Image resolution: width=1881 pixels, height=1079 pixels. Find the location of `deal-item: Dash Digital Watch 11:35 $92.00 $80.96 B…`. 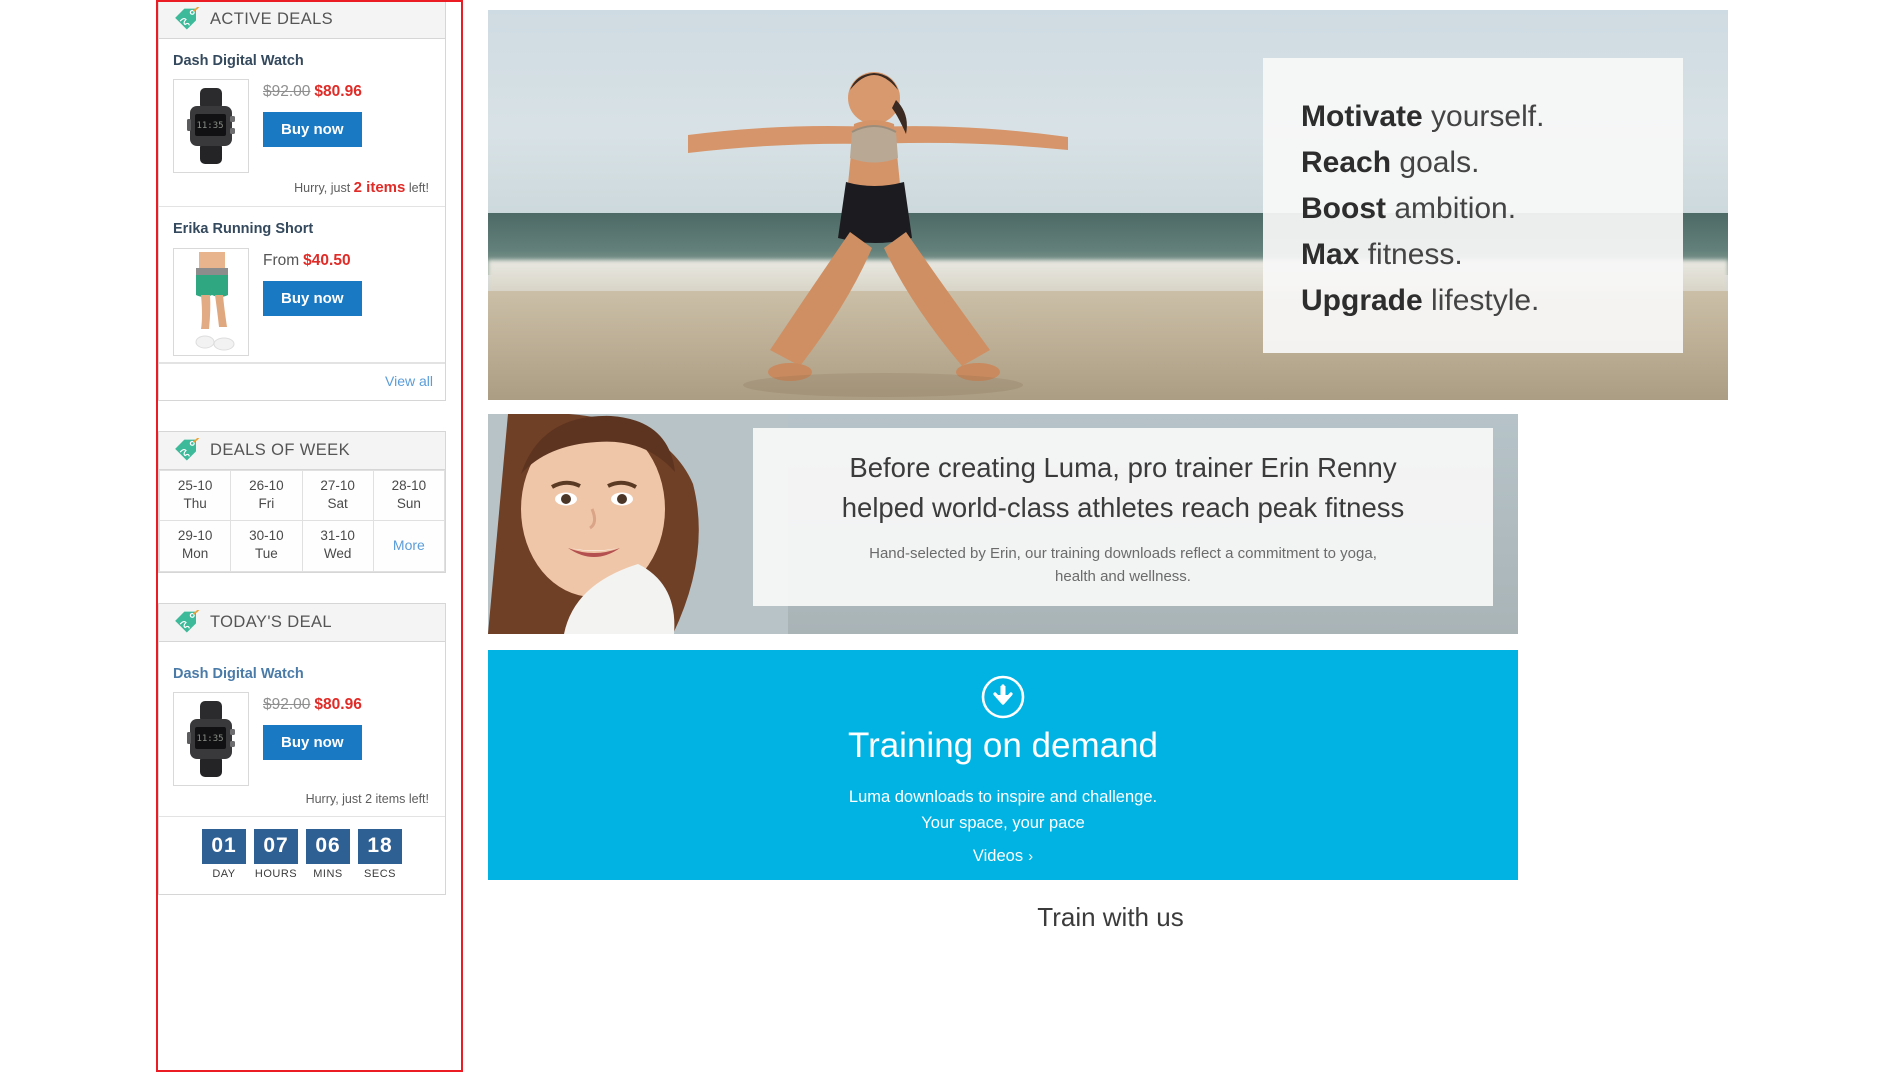

deal-item: Dash Digital Watch 11:35 $92.00 $80.96 B… is located at coordinates (302, 123).